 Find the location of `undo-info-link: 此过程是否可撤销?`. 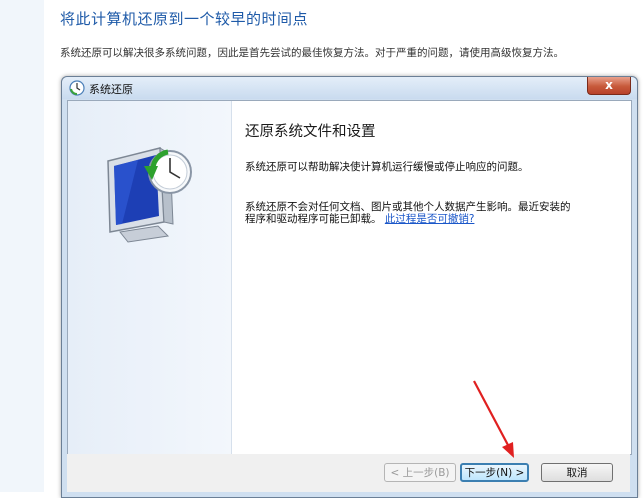

undo-info-link: 此过程是否可撤销? is located at coordinates (430, 219).